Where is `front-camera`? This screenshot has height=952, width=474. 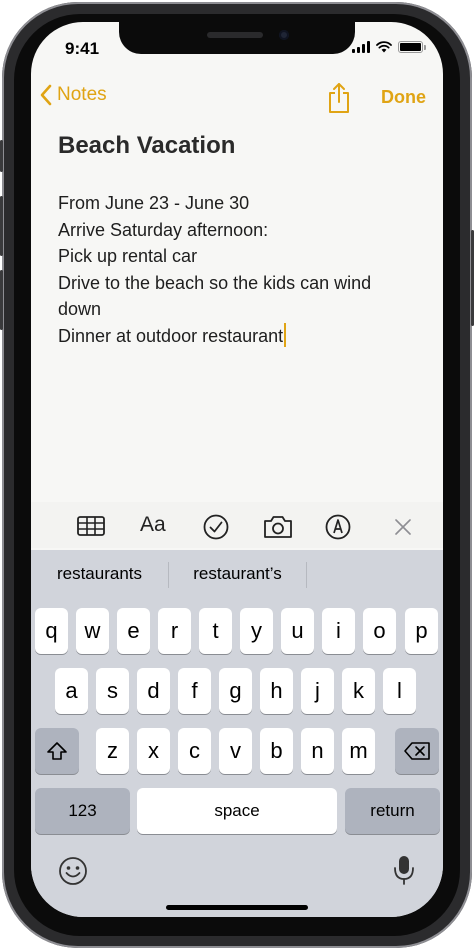
front-camera is located at coordinates (284, 35).